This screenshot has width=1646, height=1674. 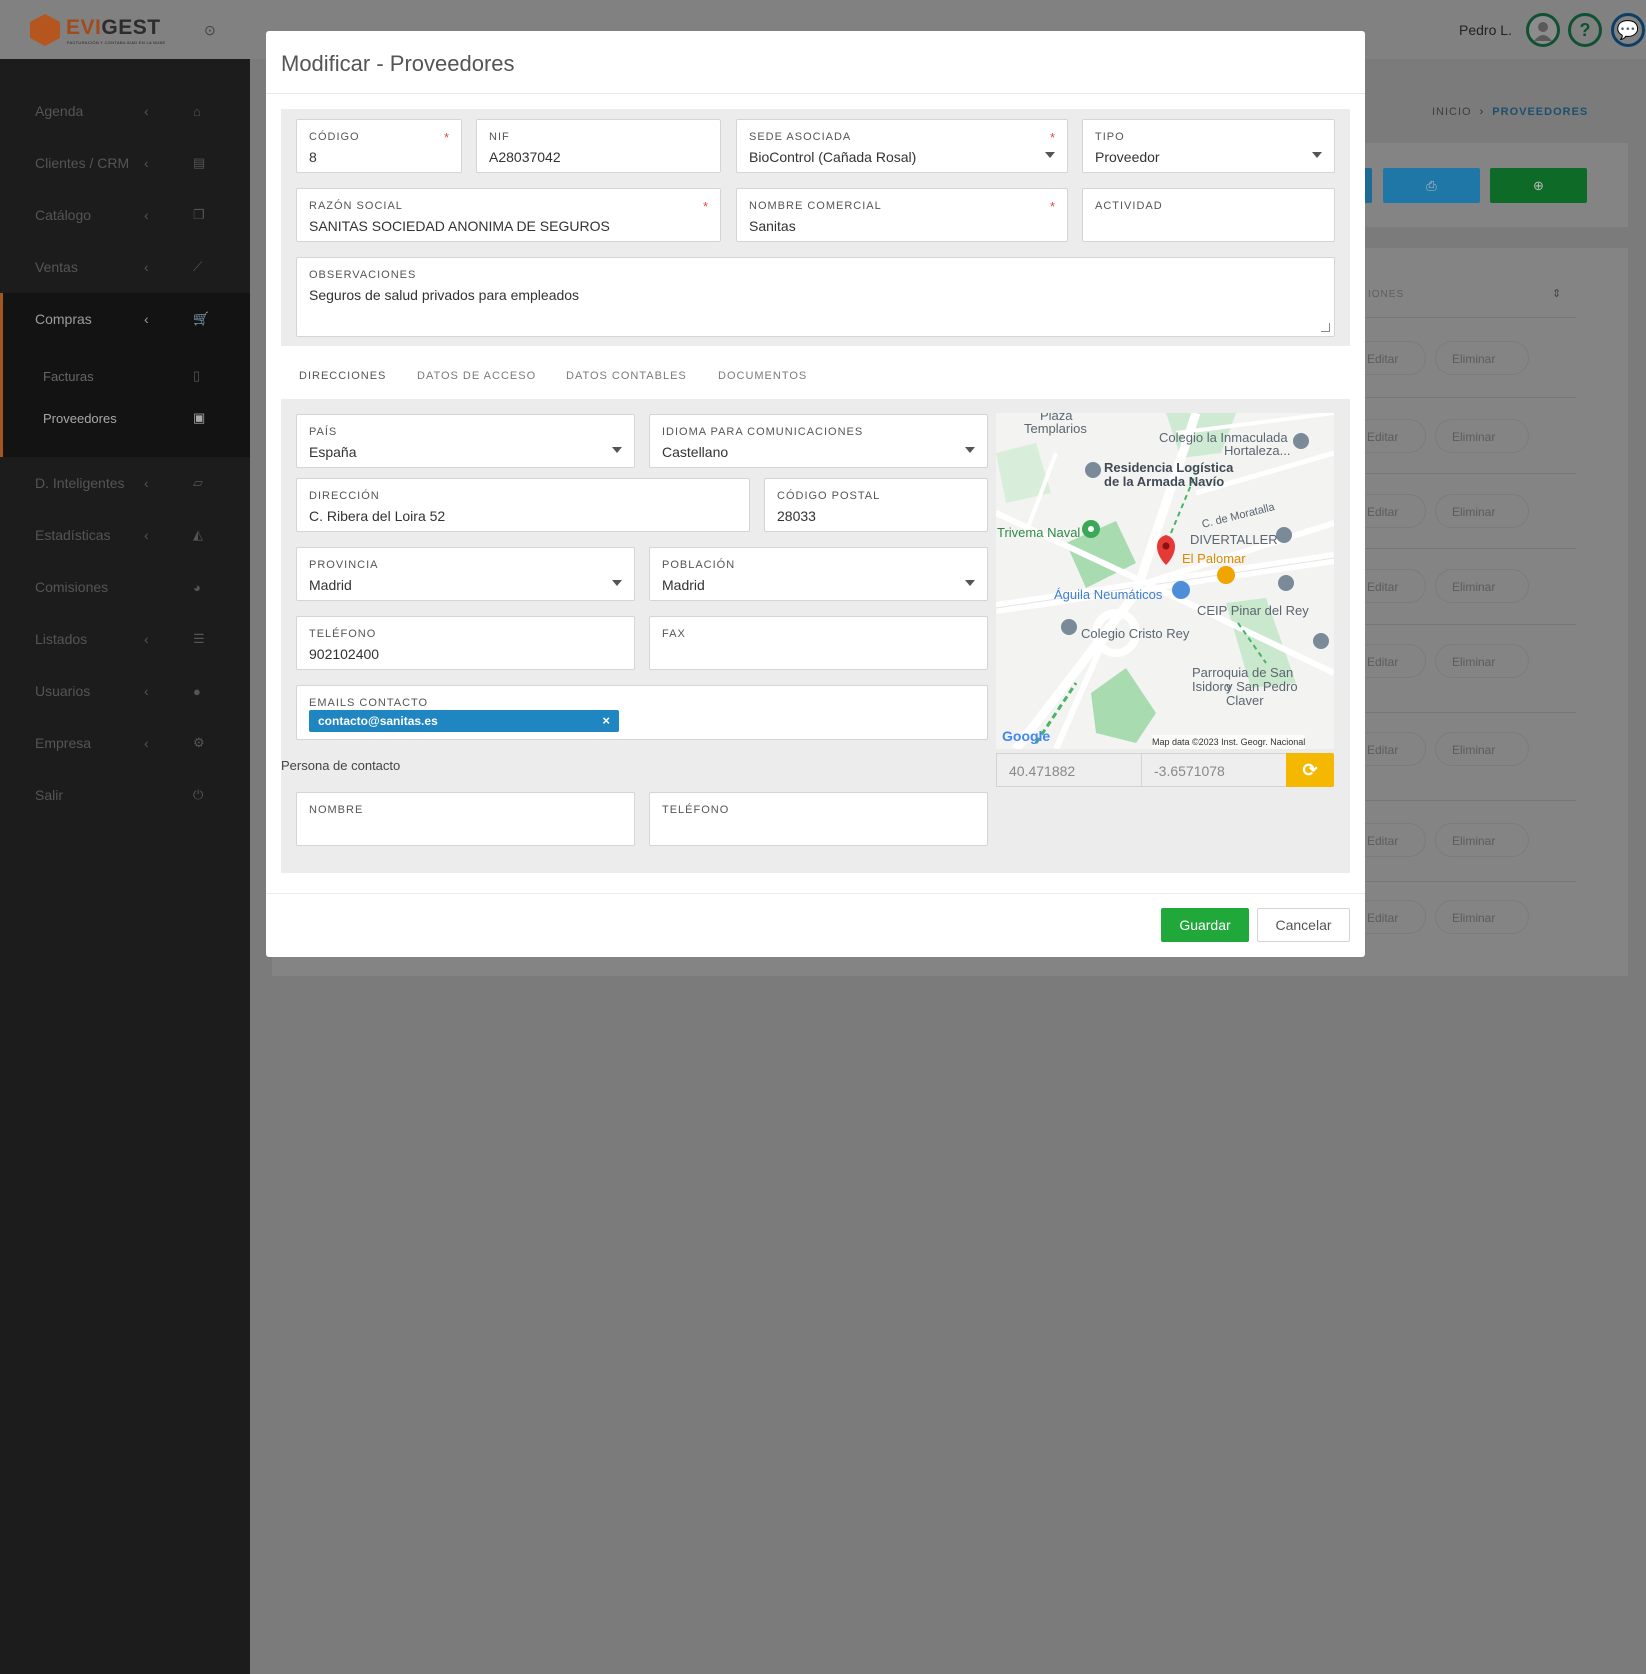 I want to click on direccion-field: DIRECCIÓN C. Ribera del Loira 52, so click(x=523, y=505).